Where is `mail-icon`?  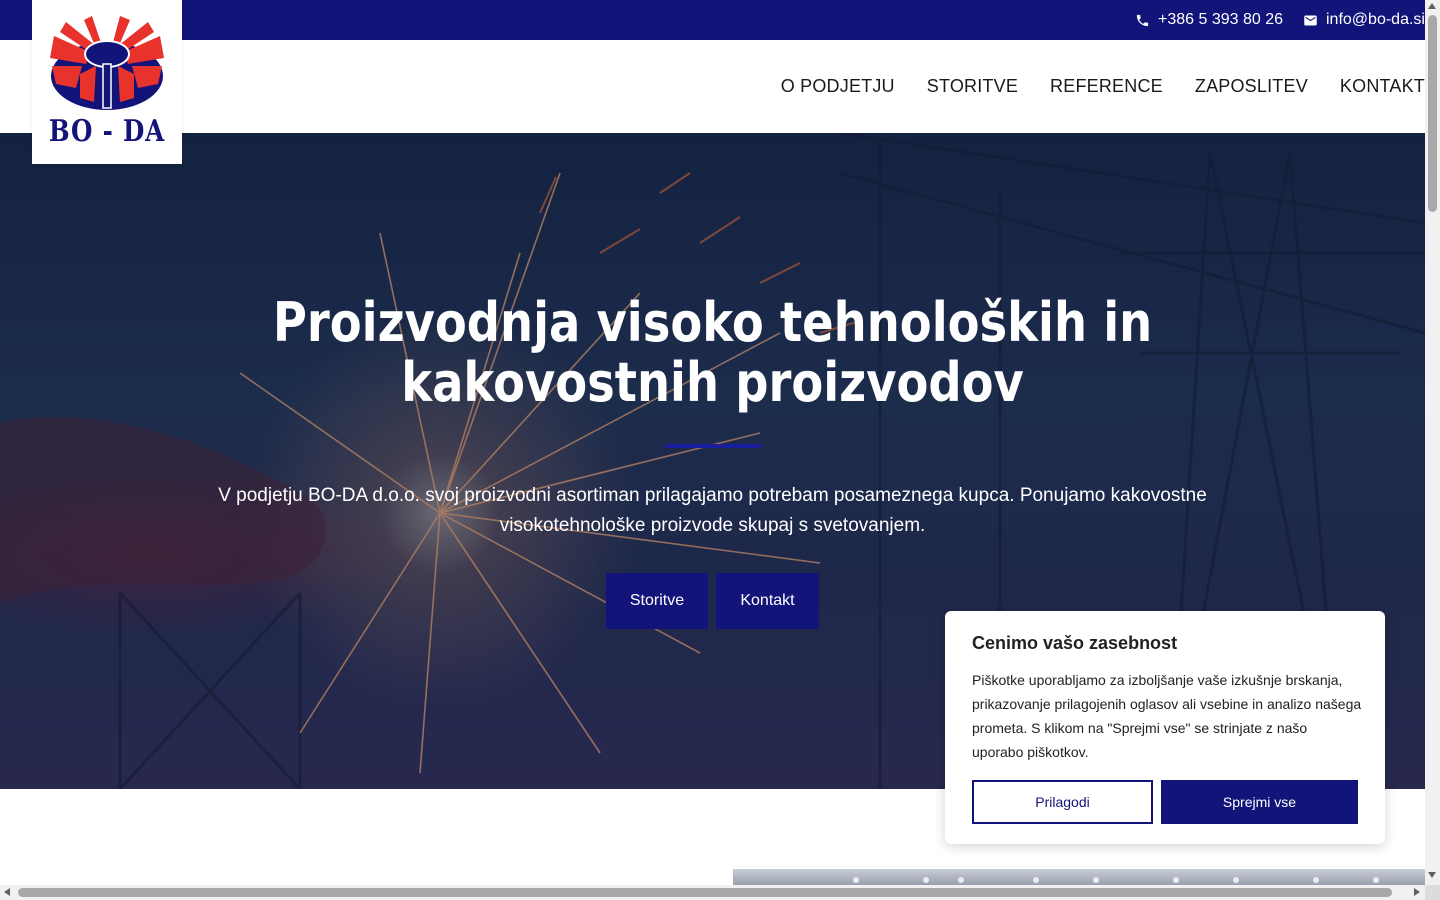
mail-icon is located at coordinates (1310, 20).